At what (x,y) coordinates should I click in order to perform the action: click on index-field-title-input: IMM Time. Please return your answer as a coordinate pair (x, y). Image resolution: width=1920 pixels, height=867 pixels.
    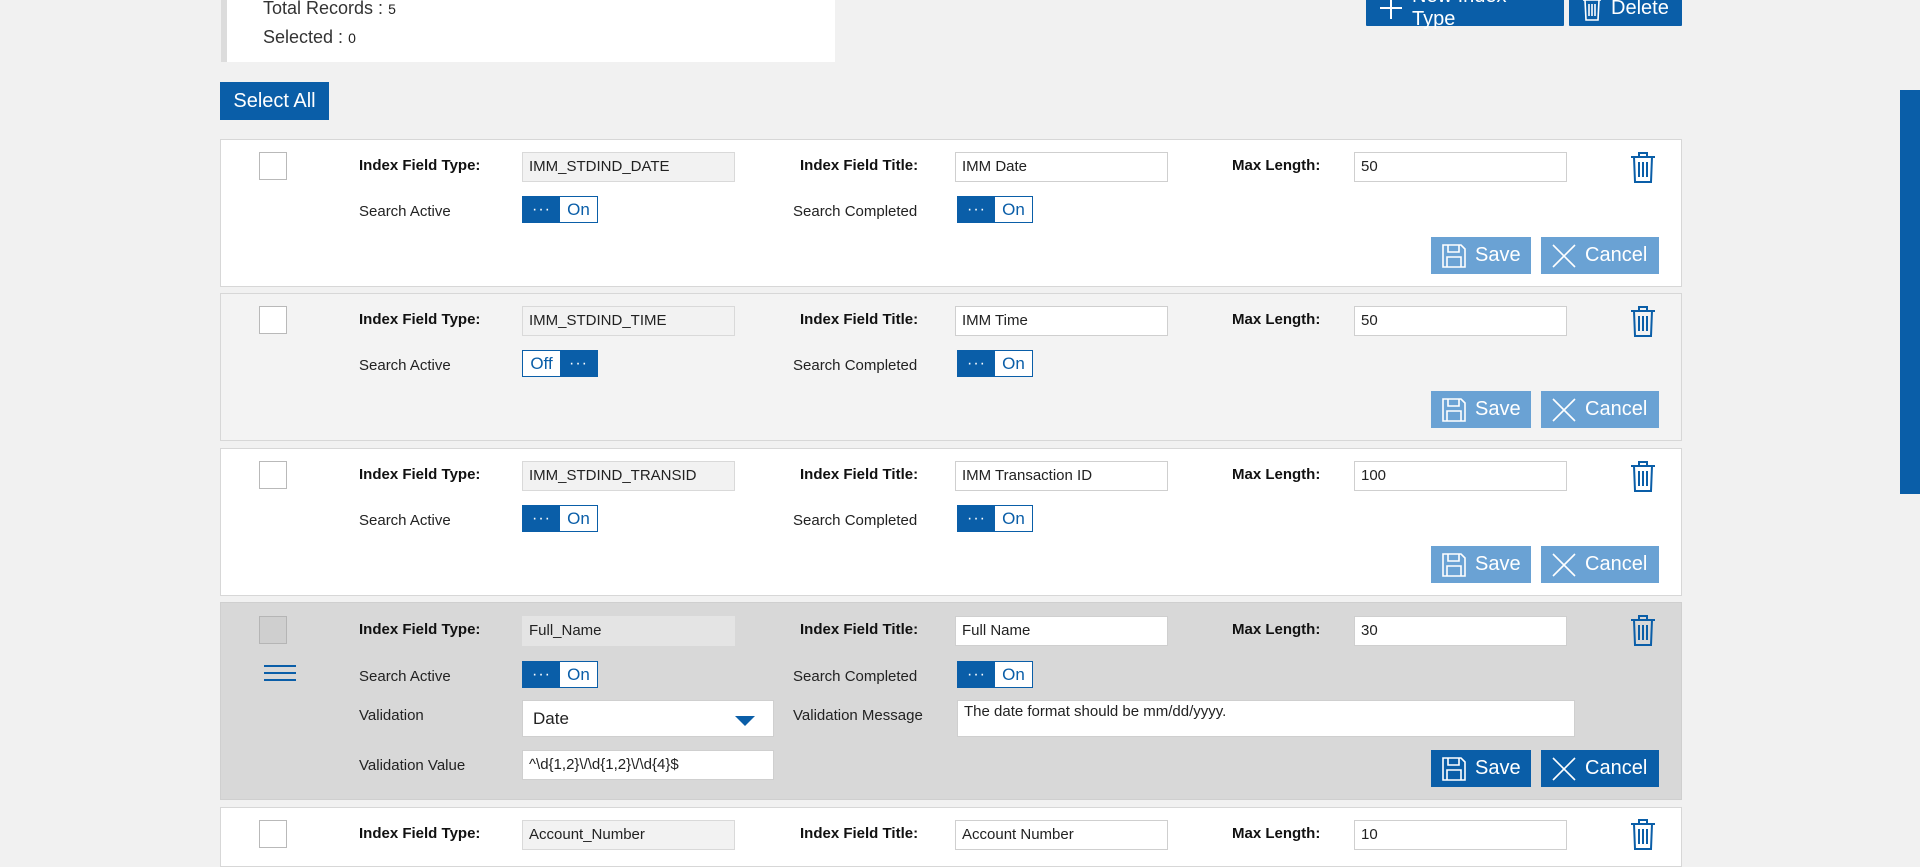
    Looking at the image, I should click on (1061, 321).